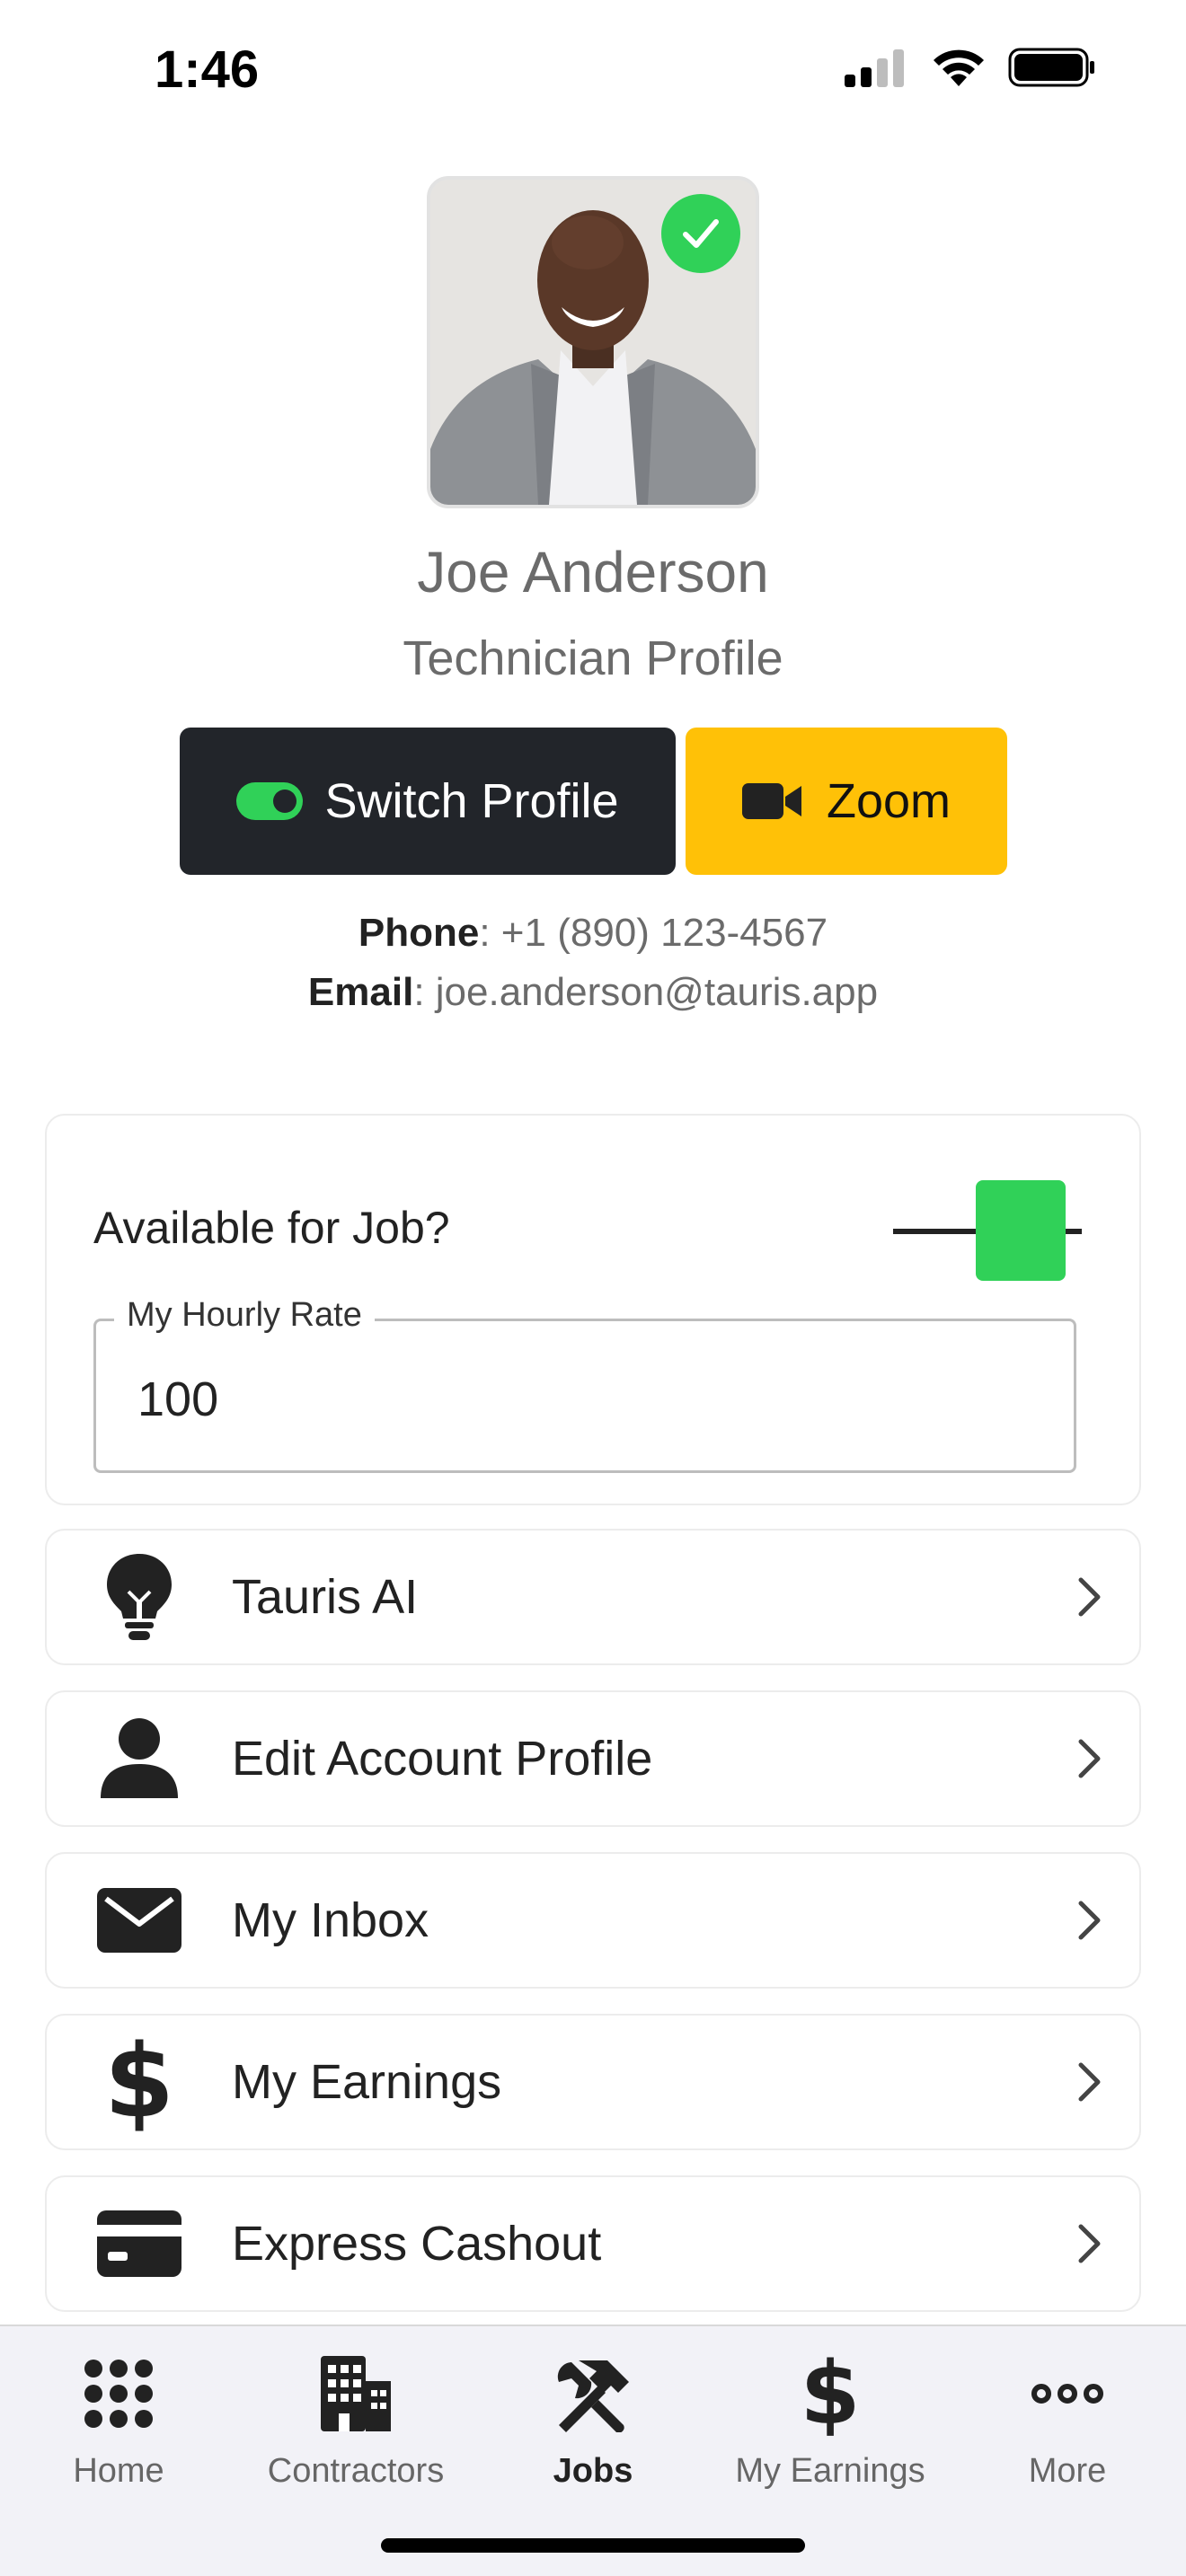 This screenshot has width=1186, height=2576. What do you see at coordinates (771, 801) in the screenshot?
I see `video-camera-icon` at bounding box center [771, 801].